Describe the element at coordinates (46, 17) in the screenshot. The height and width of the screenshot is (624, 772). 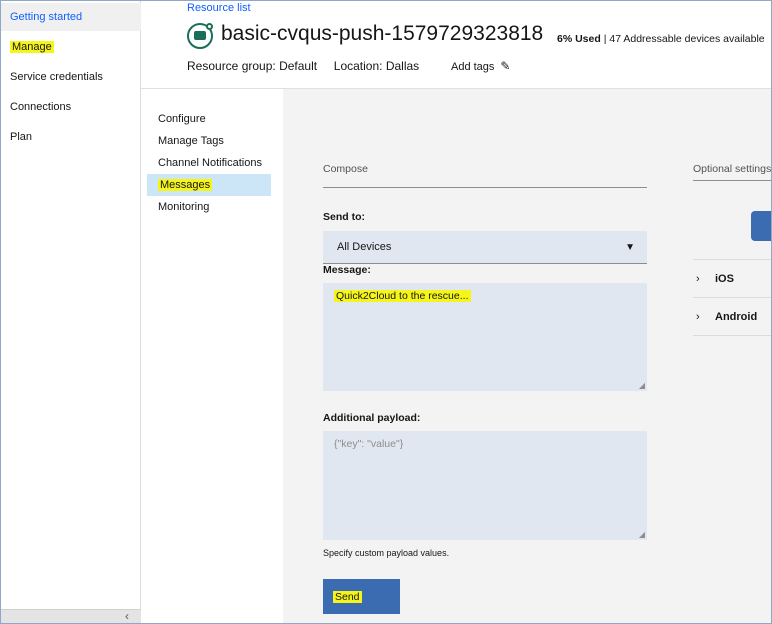
I see `nav-item-label: Getting started` at that location.